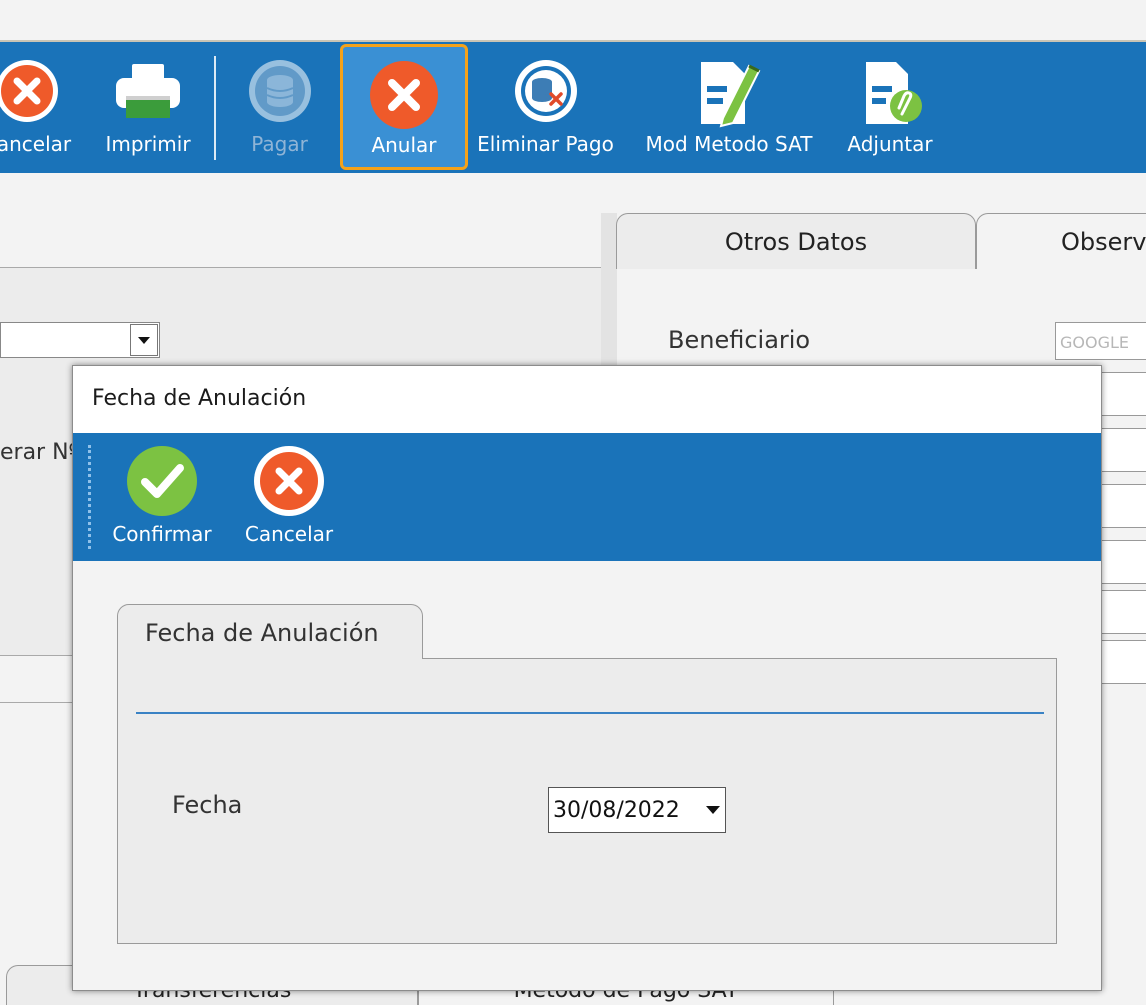  I want to click on tab-joint, so click(270, 658).